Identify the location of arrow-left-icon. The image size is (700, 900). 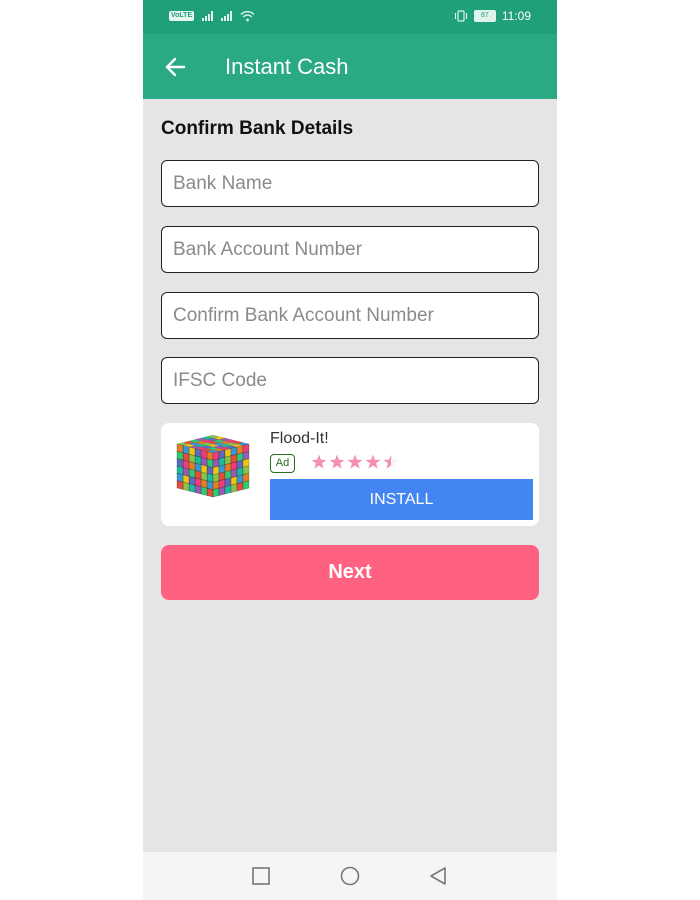
(175, 67).